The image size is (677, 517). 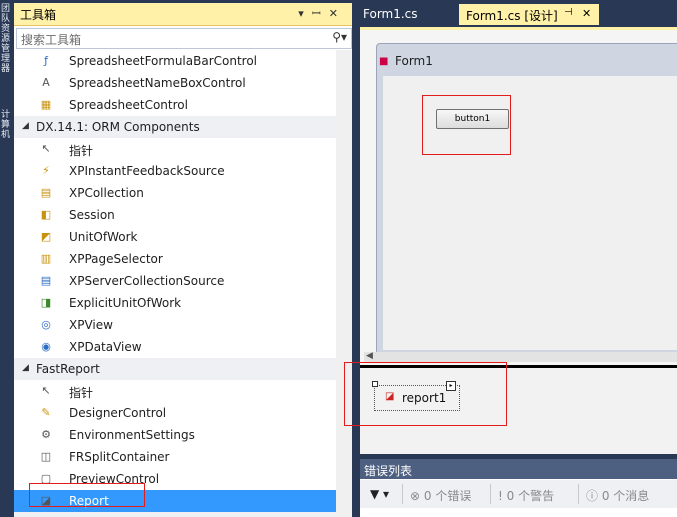 I want to click on session-icon: ◧, so click(x=46, y=214).